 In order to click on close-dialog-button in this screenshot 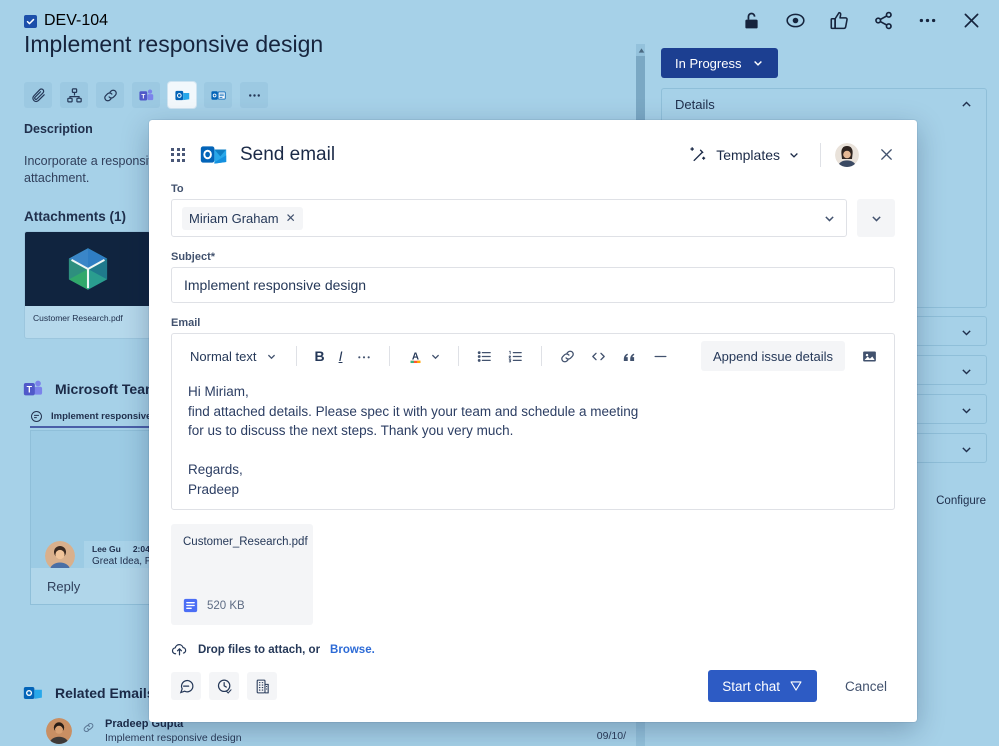, I will do `click(886, 155)`.